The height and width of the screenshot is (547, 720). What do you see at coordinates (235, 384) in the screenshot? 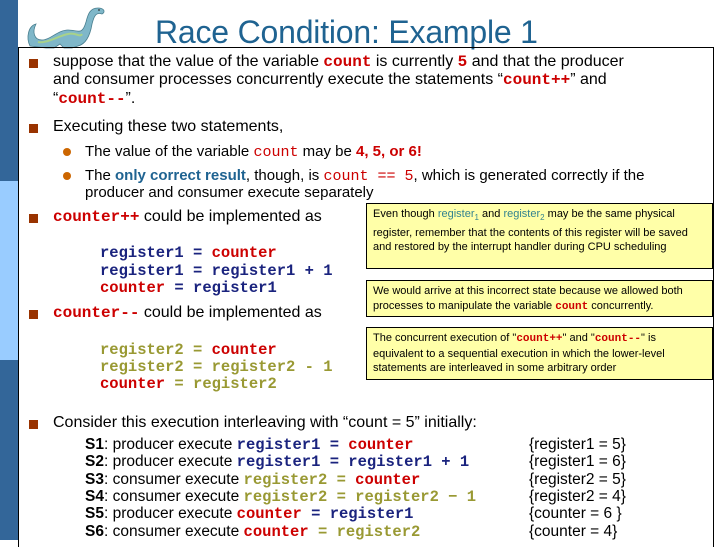
I see `code-rhs: register2` at bounding box center [235, 384].